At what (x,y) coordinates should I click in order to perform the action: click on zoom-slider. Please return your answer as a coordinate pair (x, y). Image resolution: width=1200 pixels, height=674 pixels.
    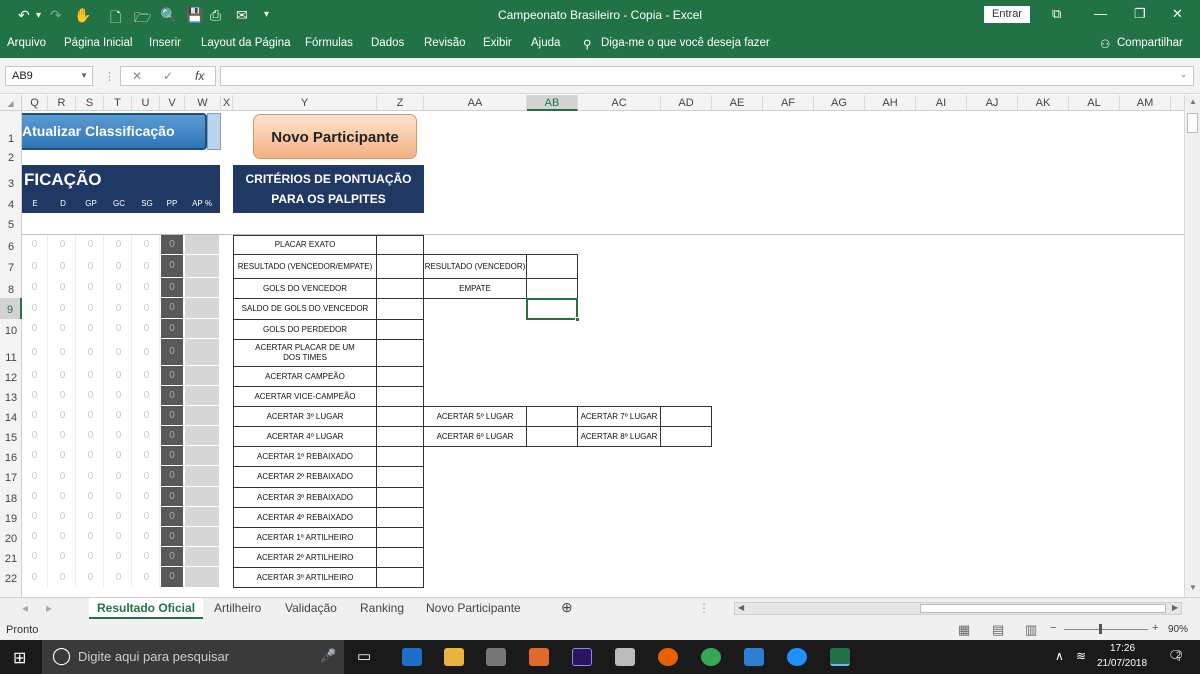
    Looking at the image, I should click on (1106, 629).